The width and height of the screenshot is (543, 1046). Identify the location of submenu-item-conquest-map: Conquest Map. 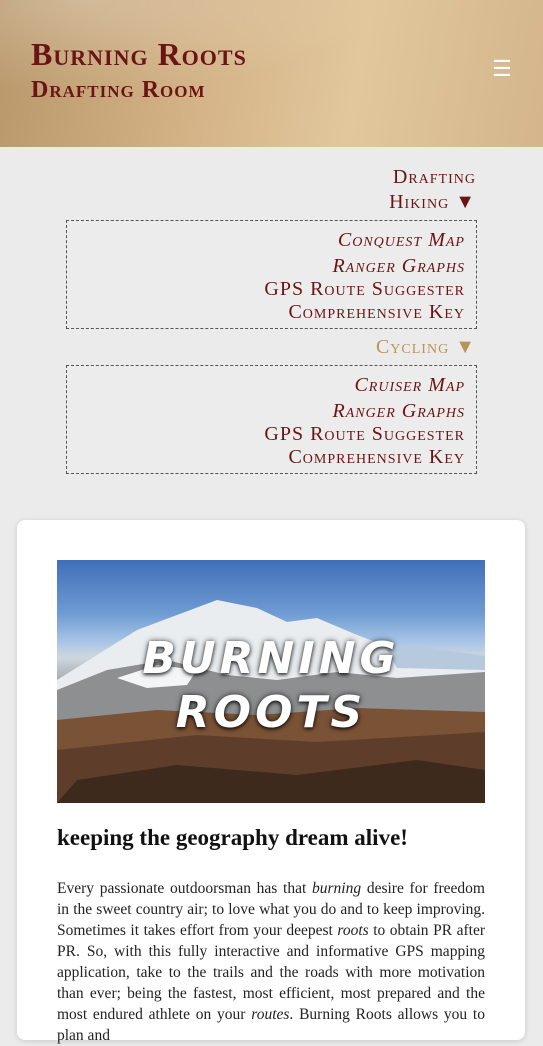
(401, 240).